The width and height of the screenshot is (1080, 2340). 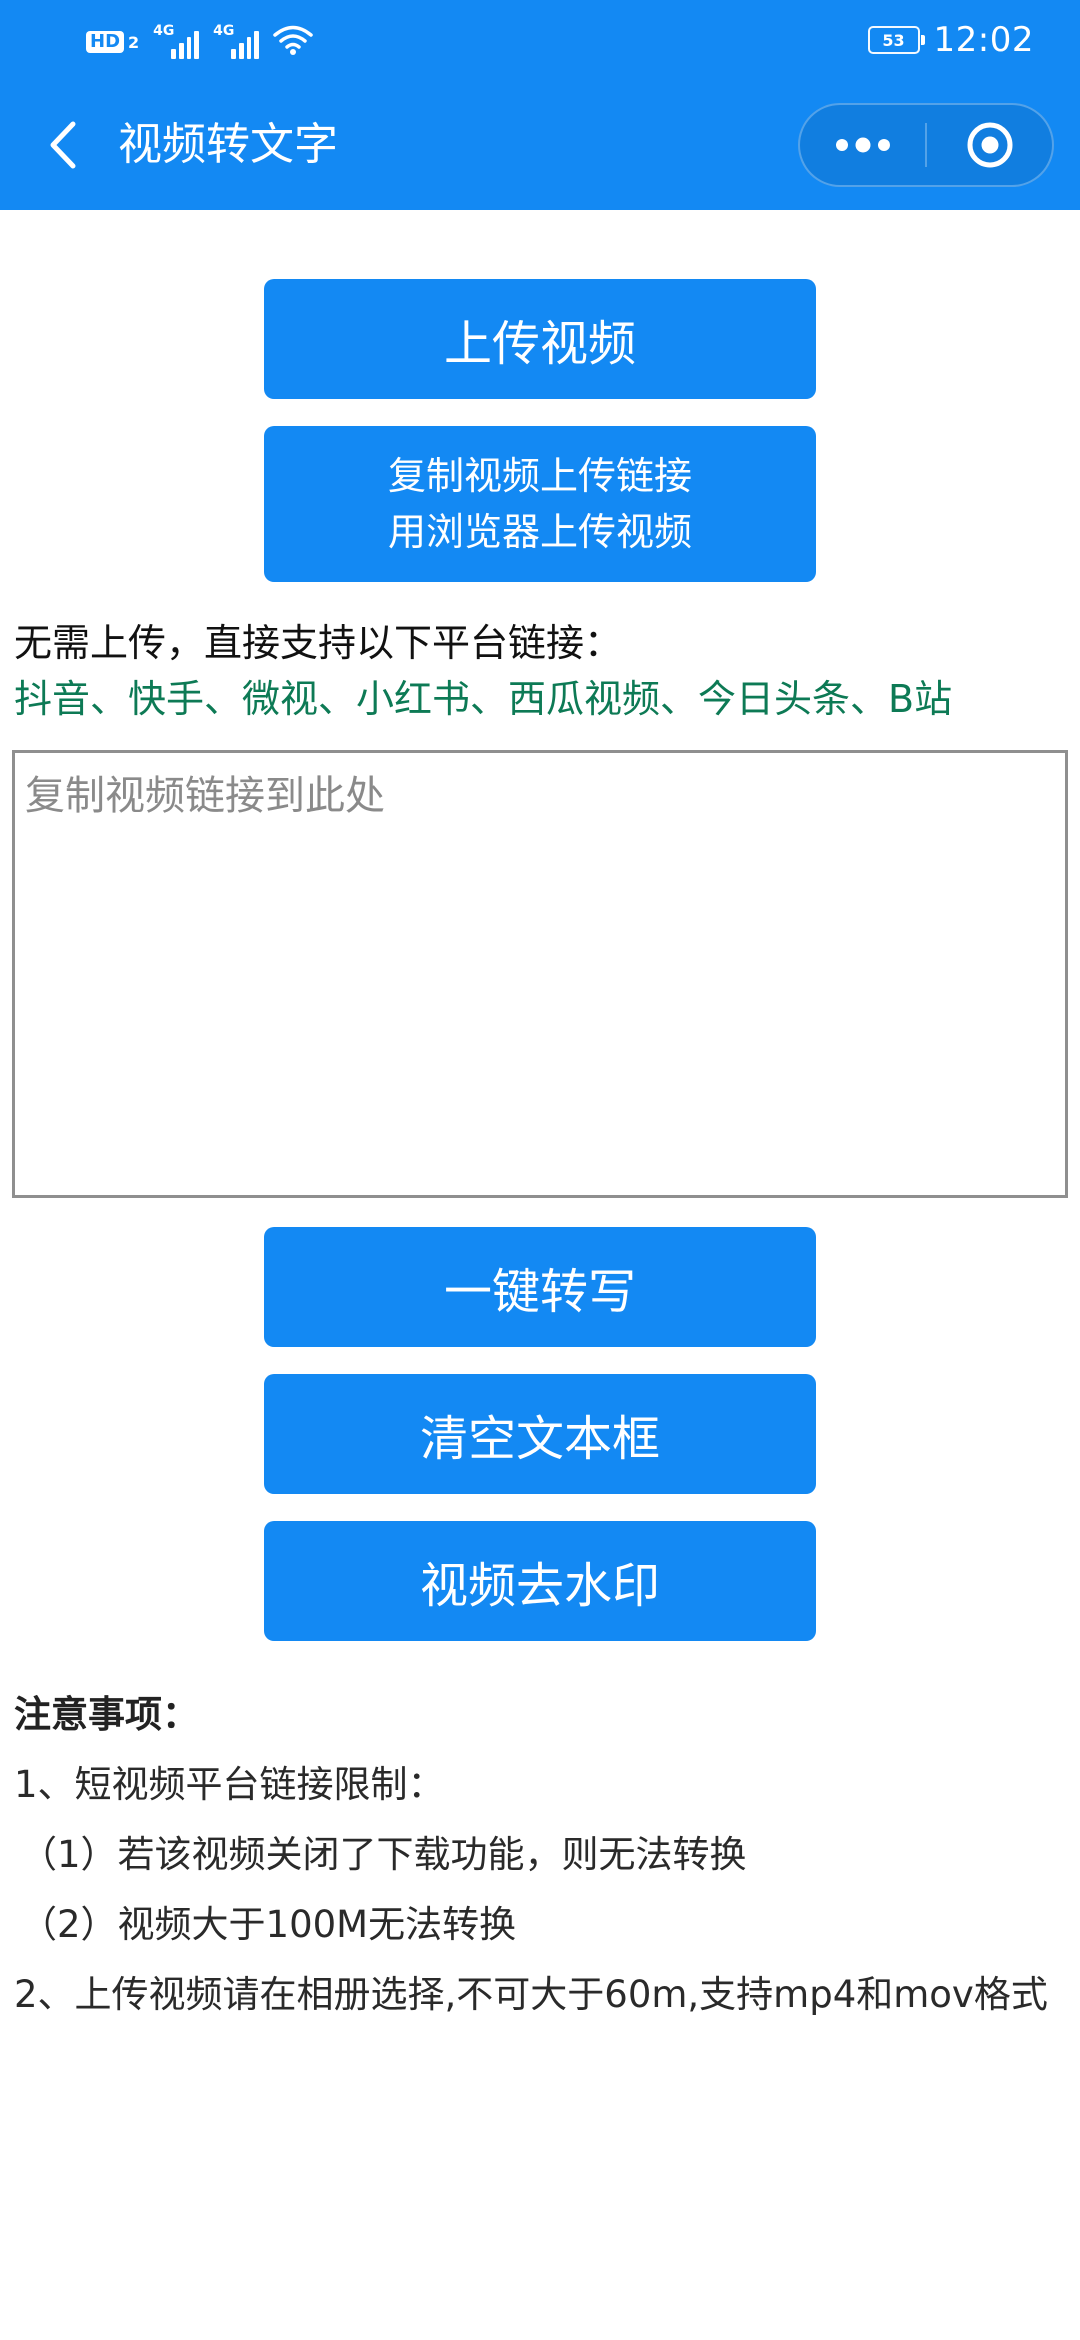 I want to click on status-bar-left: HD 2 4G 4G, so click(x=199, y=42).